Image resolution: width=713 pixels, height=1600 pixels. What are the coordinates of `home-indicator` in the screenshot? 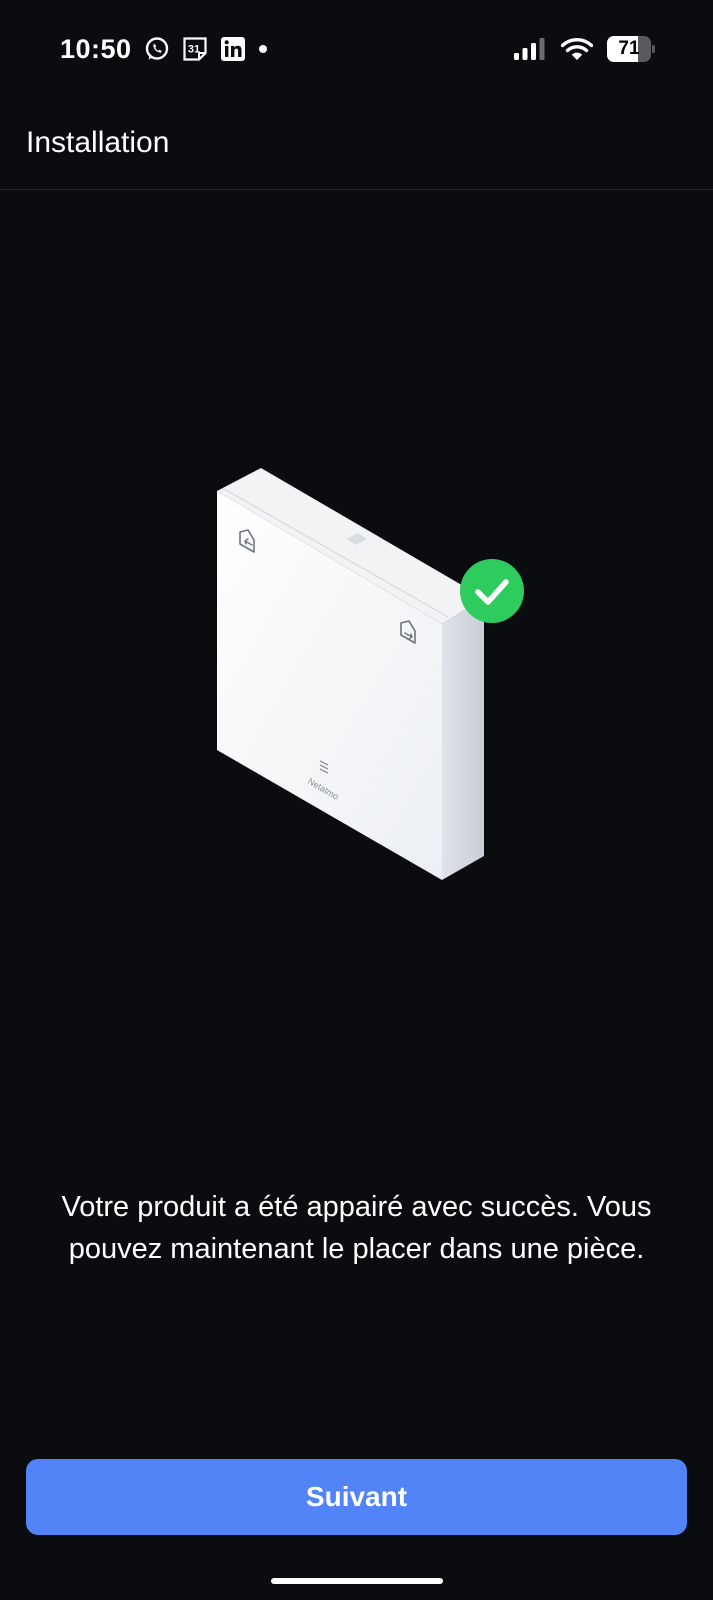 It's located at (357, 1581).